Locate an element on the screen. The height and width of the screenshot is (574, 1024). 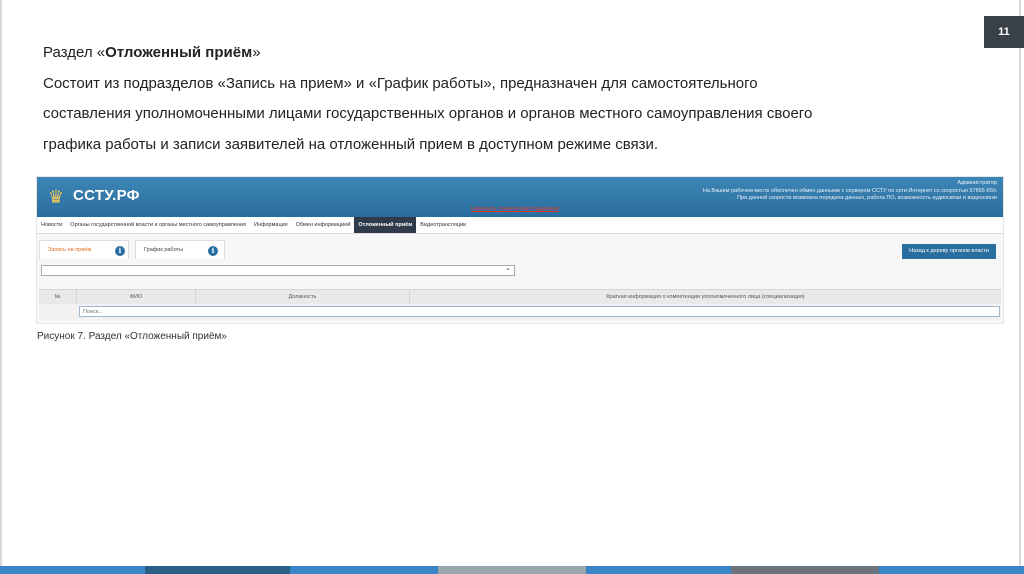
column-header-position: Должность is located at coordinates (303, 297).